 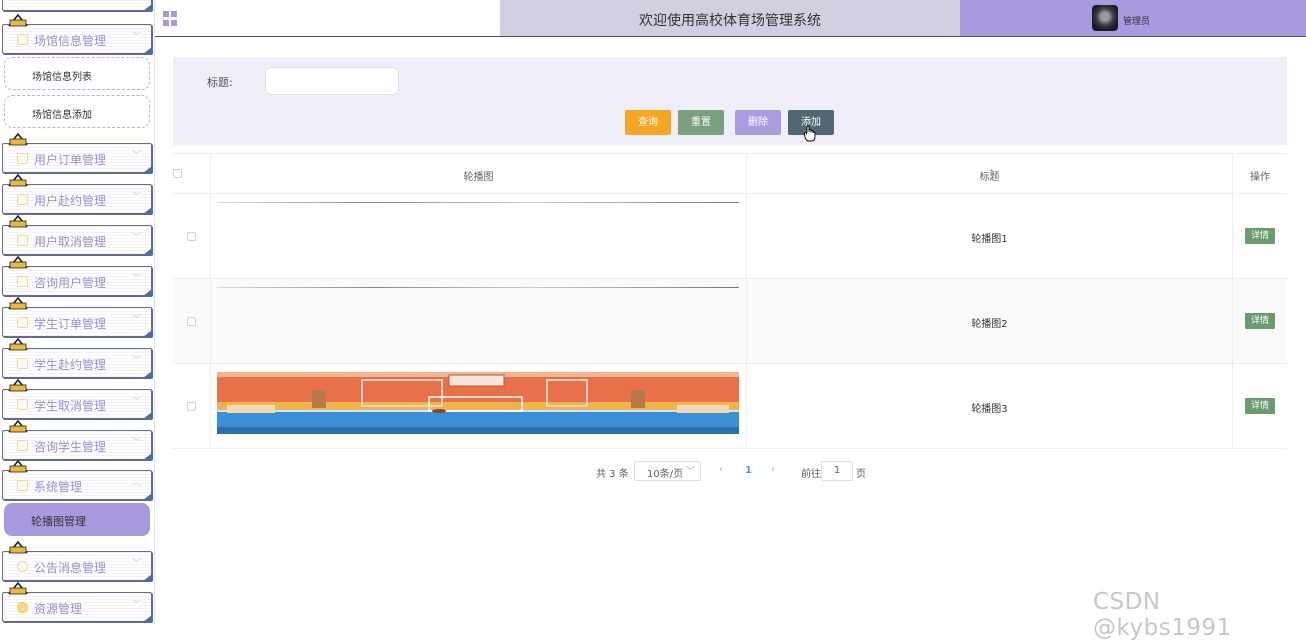 What do you see at coordinates (1105, 18) in the screenshot?
I see `avatar` at bounding box center [1105, 18].